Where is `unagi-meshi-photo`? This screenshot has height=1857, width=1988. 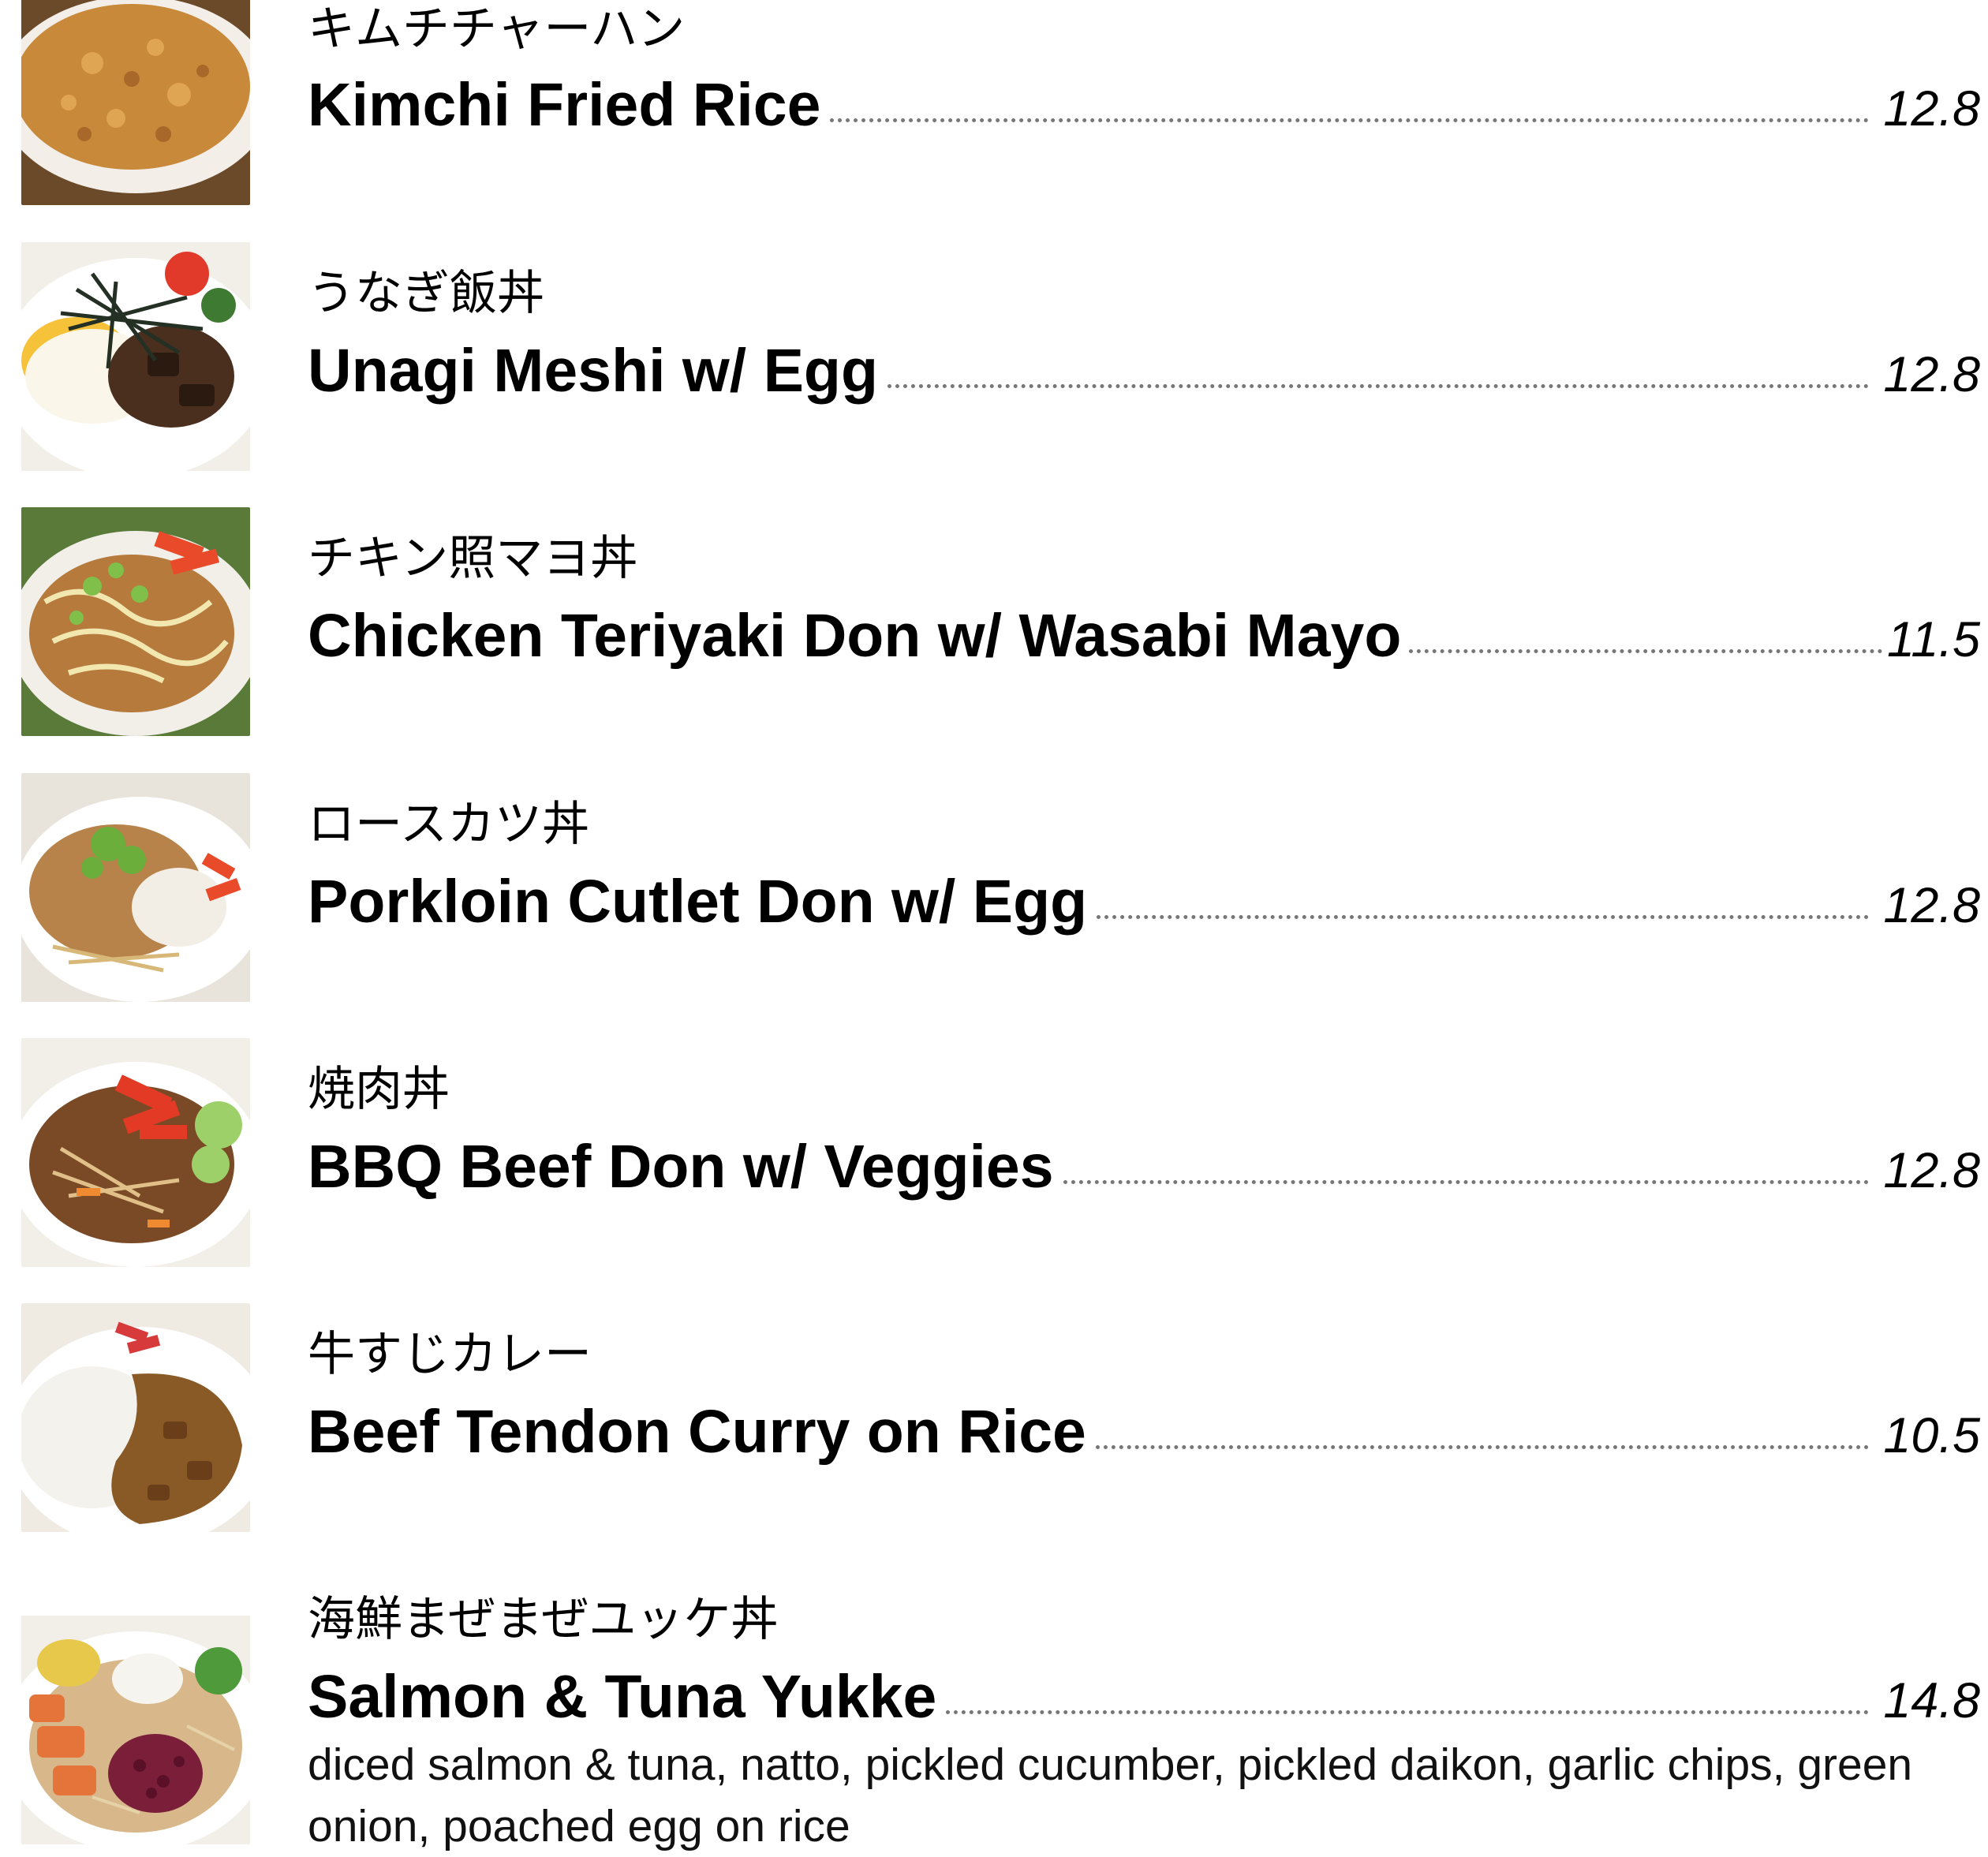
unagi-meshi-photo is located at coordinates (135, 356).